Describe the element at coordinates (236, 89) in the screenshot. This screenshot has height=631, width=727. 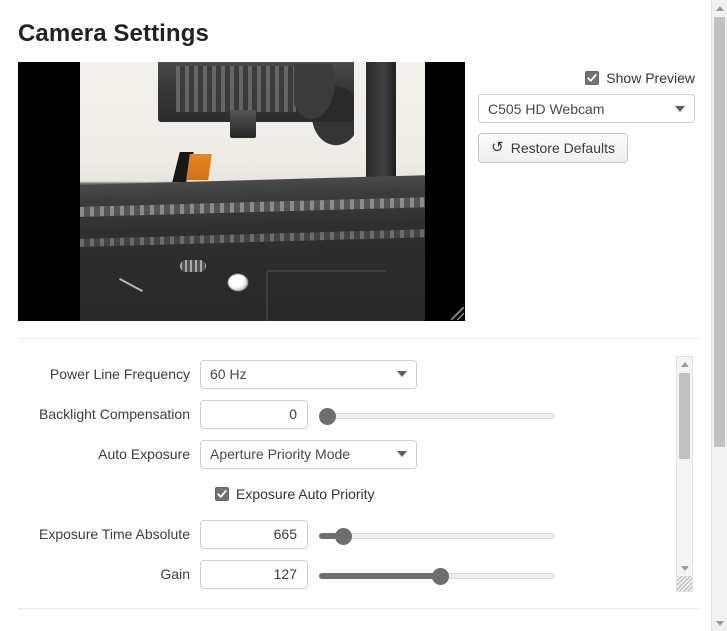
I see `preview-printer-gantry-slats` at that location.